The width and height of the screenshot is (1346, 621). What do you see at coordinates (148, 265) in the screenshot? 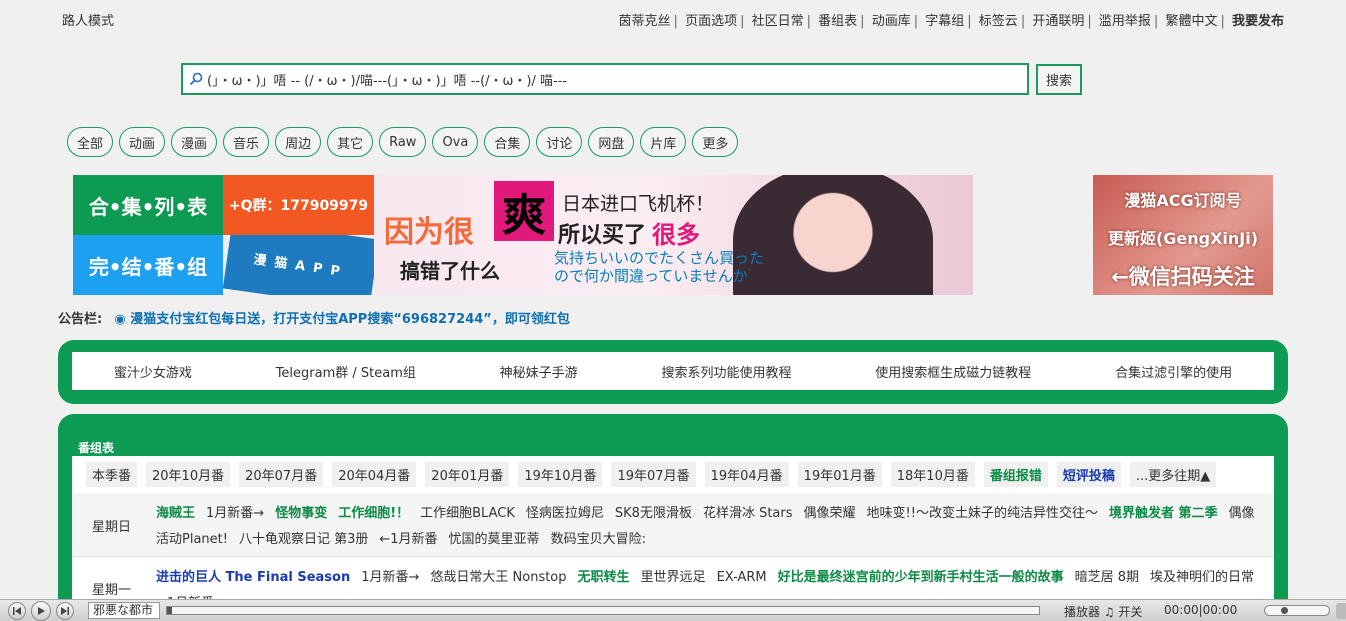
I see `finished-series-button: 完•结•番•组` at bounding box center [148, 265].